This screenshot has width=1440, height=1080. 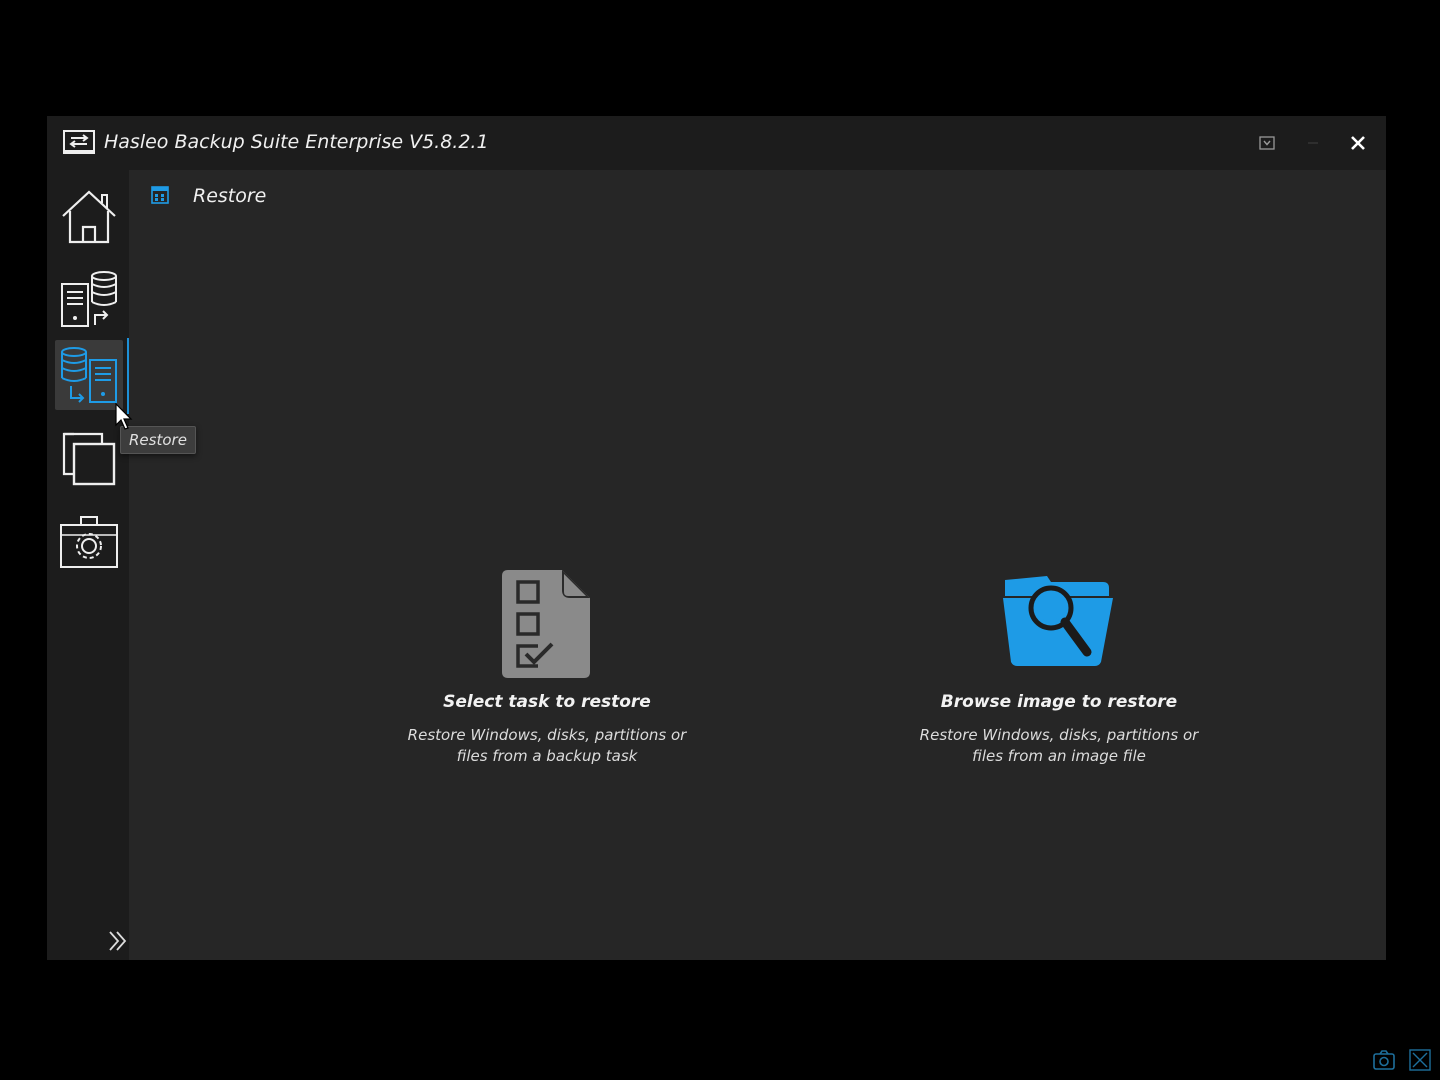 I want to click on restore-icon, so click(x=89, y=375).